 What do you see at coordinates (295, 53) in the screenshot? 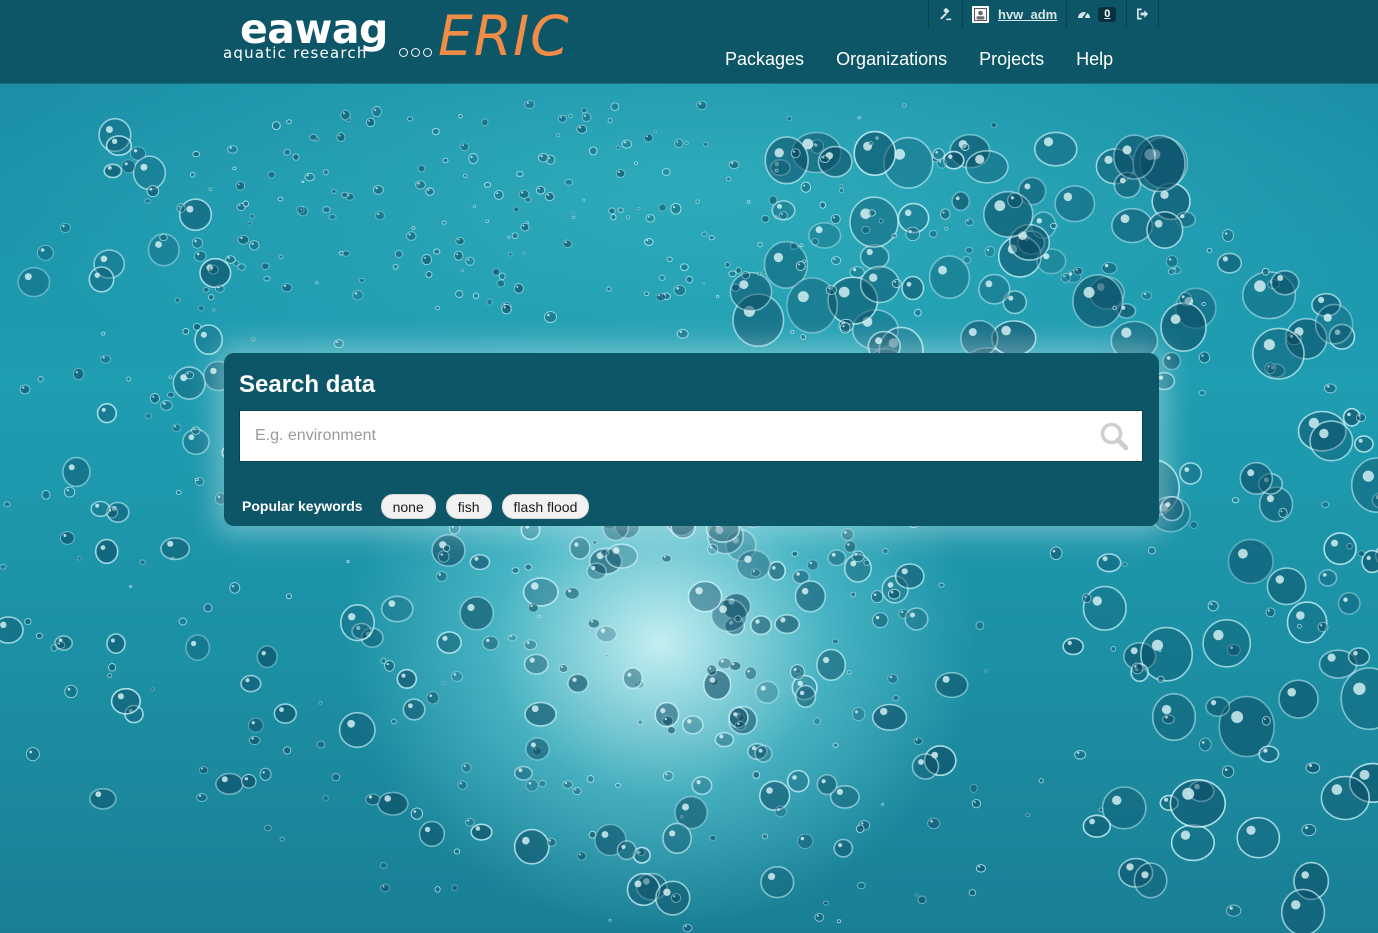
I see `logo-tagline: aquatic research` at bounding box center [295, 53].